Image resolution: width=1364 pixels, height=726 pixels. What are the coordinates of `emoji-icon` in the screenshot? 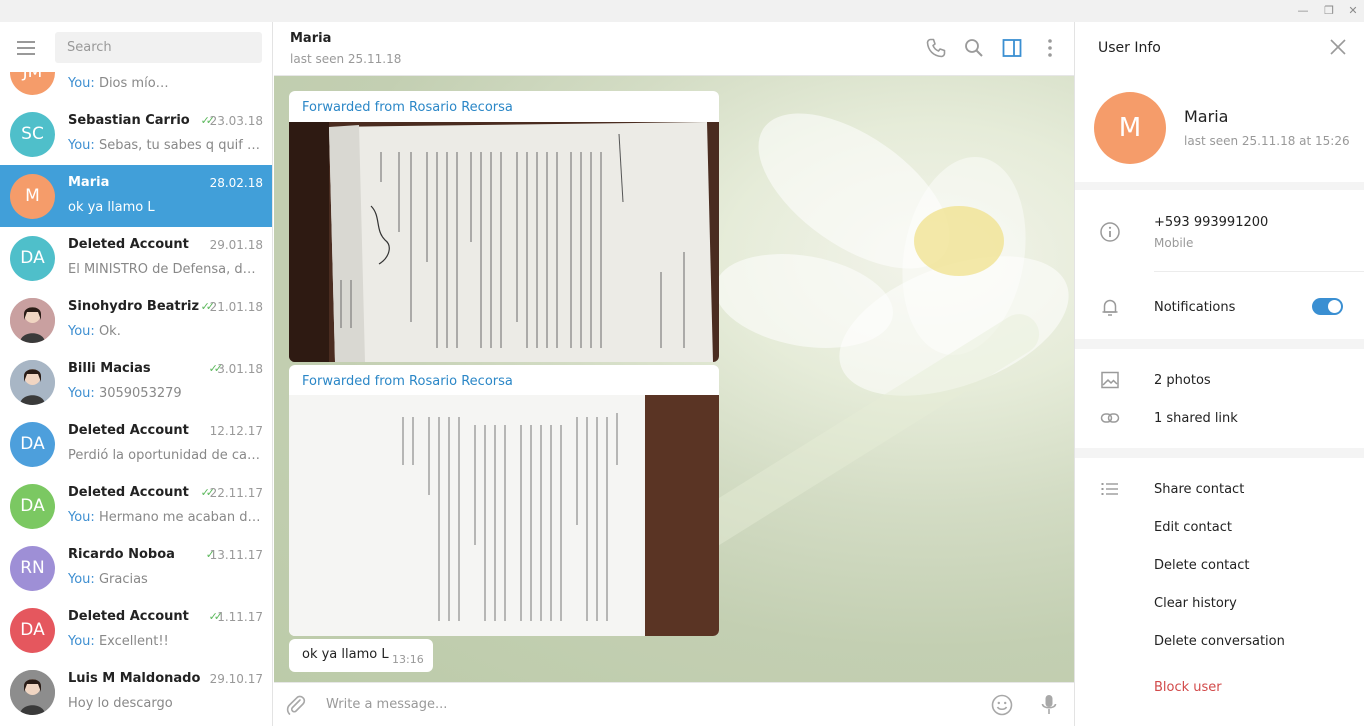 It's located at (1002, 705).